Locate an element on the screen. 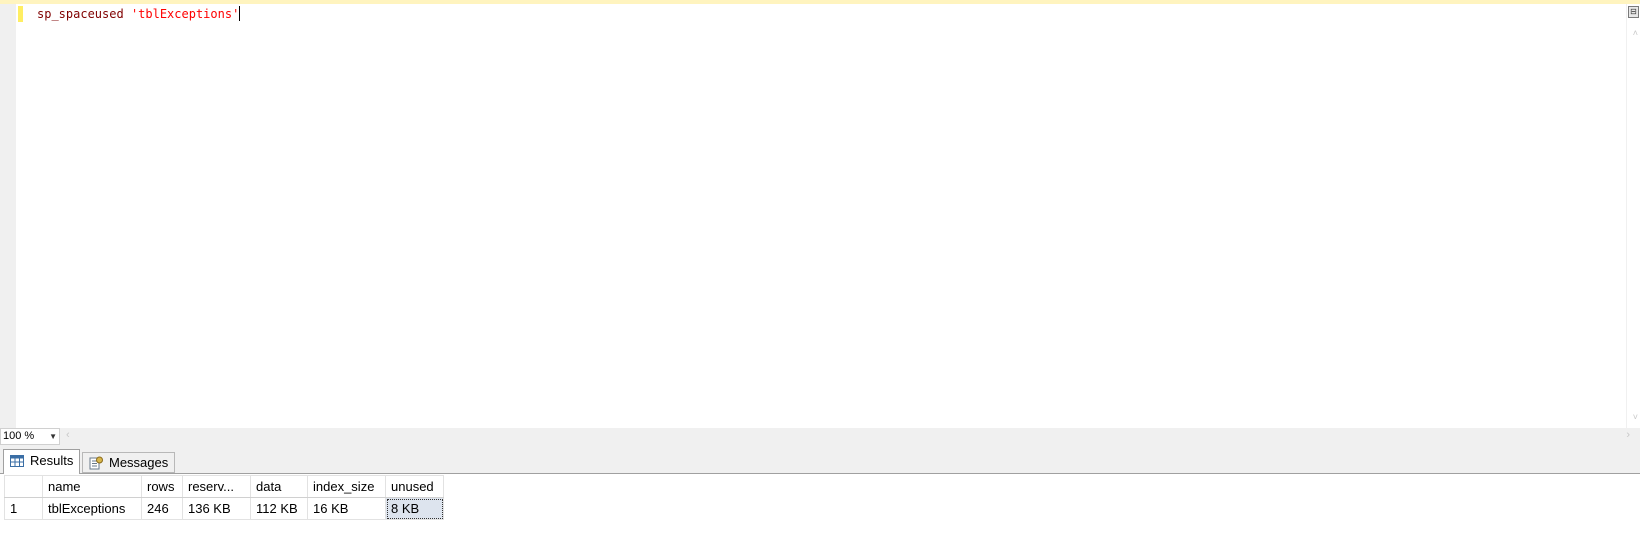 The width and height of the screenshot is (1640, 534). results-tab-strip: Results Messages is located at coordinates (820, 459).